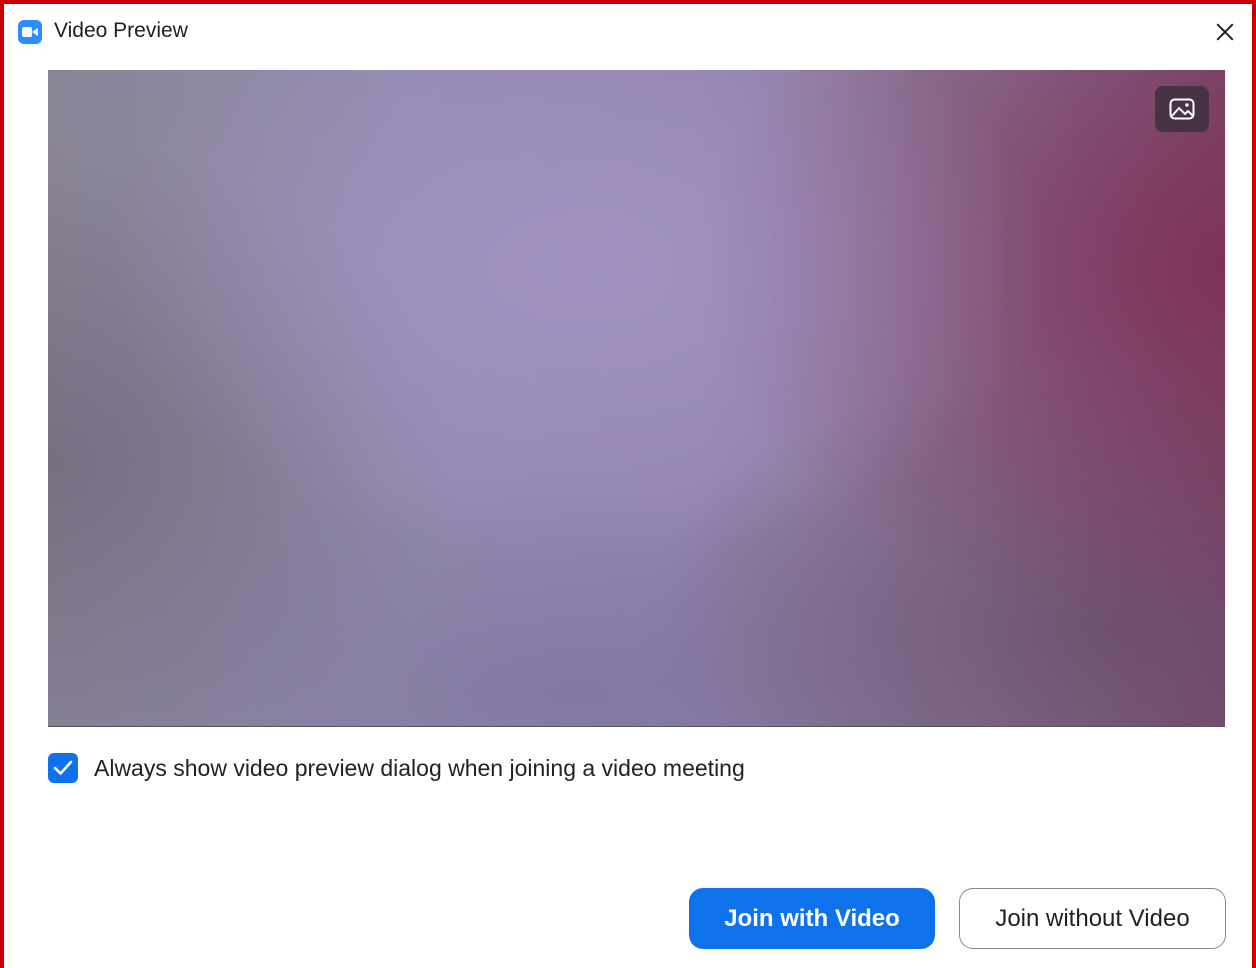 The height and width of the screenshot is (968, 1256). I want to click on virtual-background-button, so click(1182, 109).